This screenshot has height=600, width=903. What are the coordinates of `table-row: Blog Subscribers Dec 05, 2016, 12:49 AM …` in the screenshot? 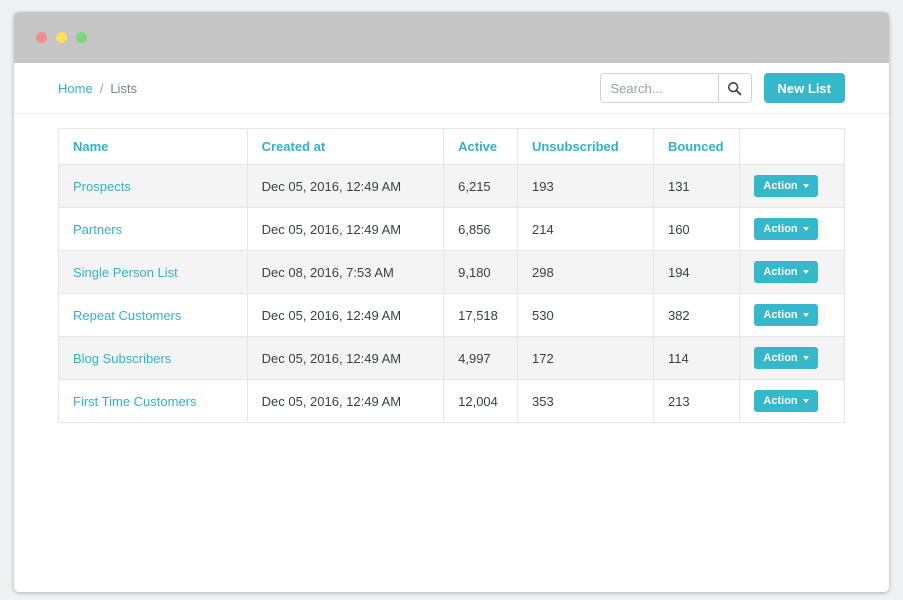 It's located at (451, 358).